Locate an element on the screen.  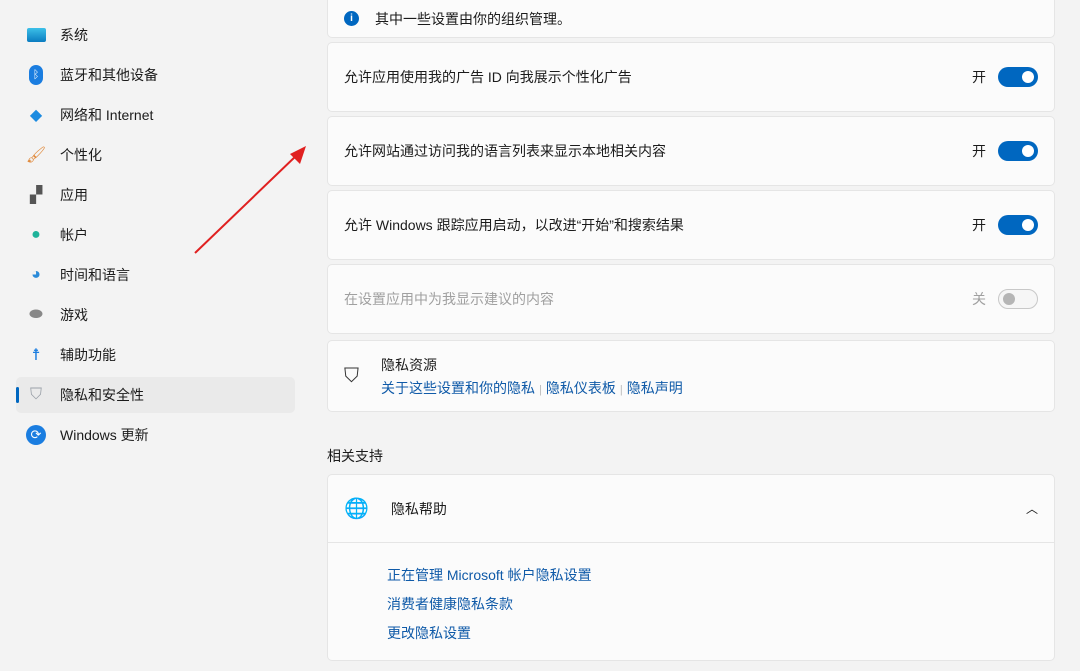
nav-system: 系统 is located at coordinates (155, 35).